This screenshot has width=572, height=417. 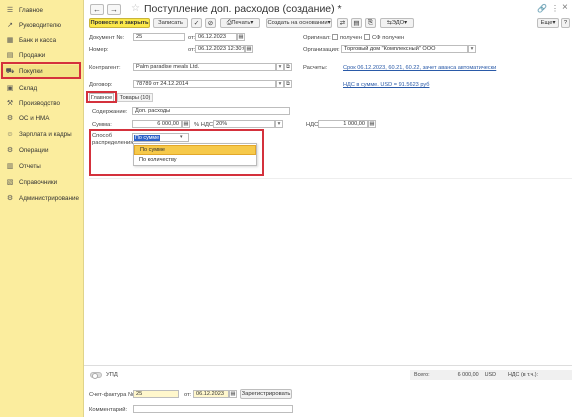 What do you see at coordinates (102, 125) in the screenshot?
I see `sum-label: Сумма:` at bounding box center [102, 125].